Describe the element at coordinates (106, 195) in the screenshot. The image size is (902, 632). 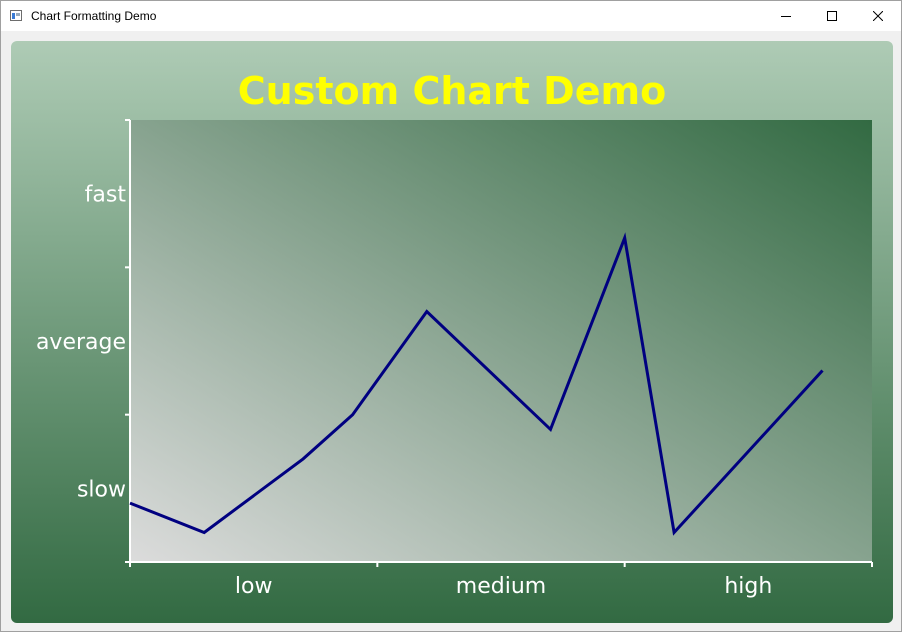
I see `y-tick-label: fast` at that location.